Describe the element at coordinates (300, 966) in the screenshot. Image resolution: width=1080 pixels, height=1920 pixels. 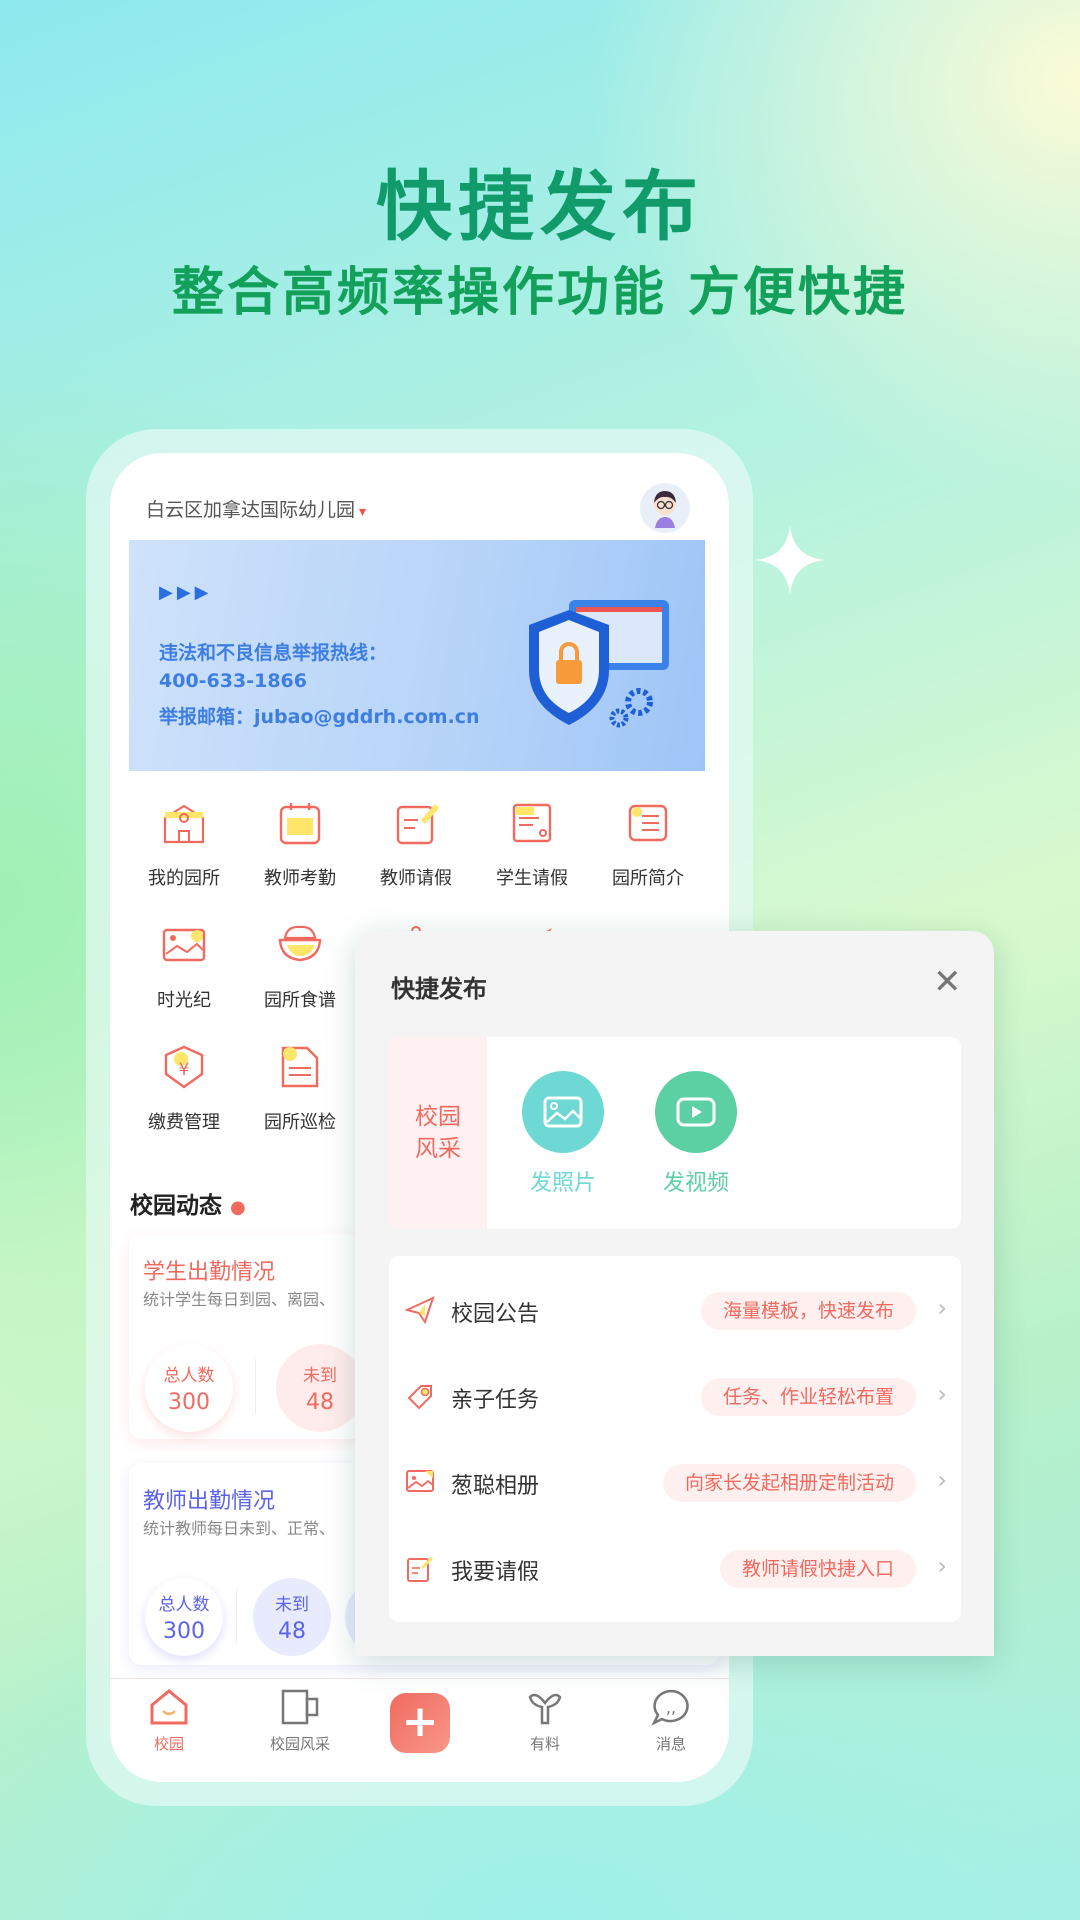
I see `grid-item-recipe: 园所食谱` at that location.